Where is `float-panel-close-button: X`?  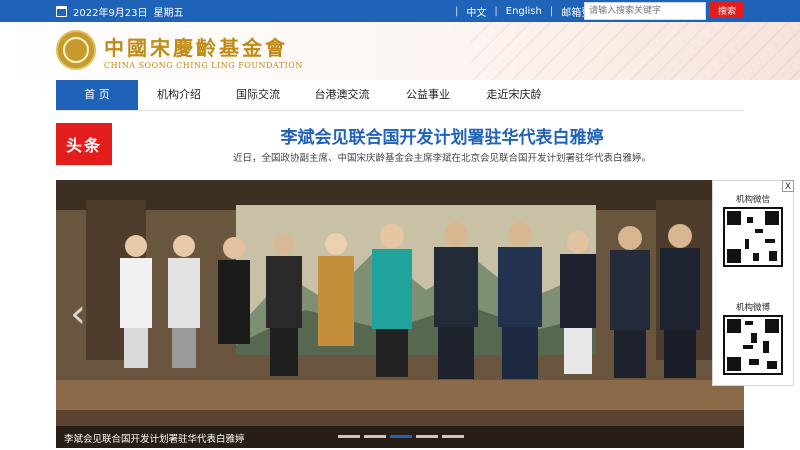 float-panel-close-button: X is located at coordinates (788, 186).